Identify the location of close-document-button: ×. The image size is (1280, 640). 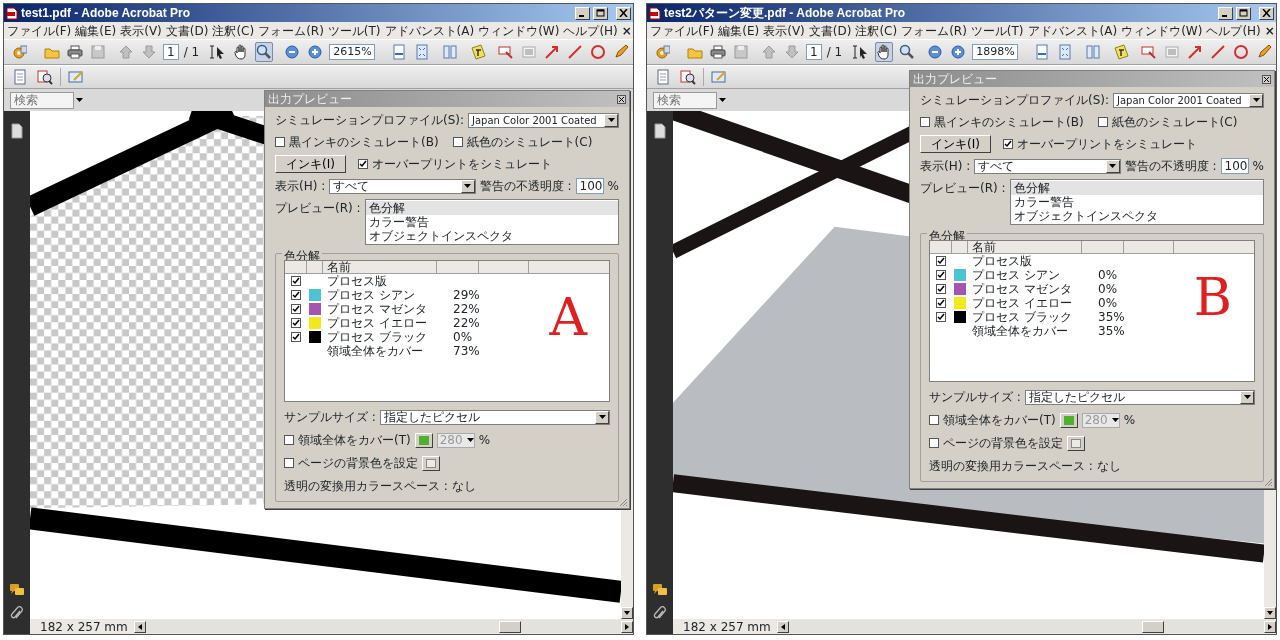
(626, 30).